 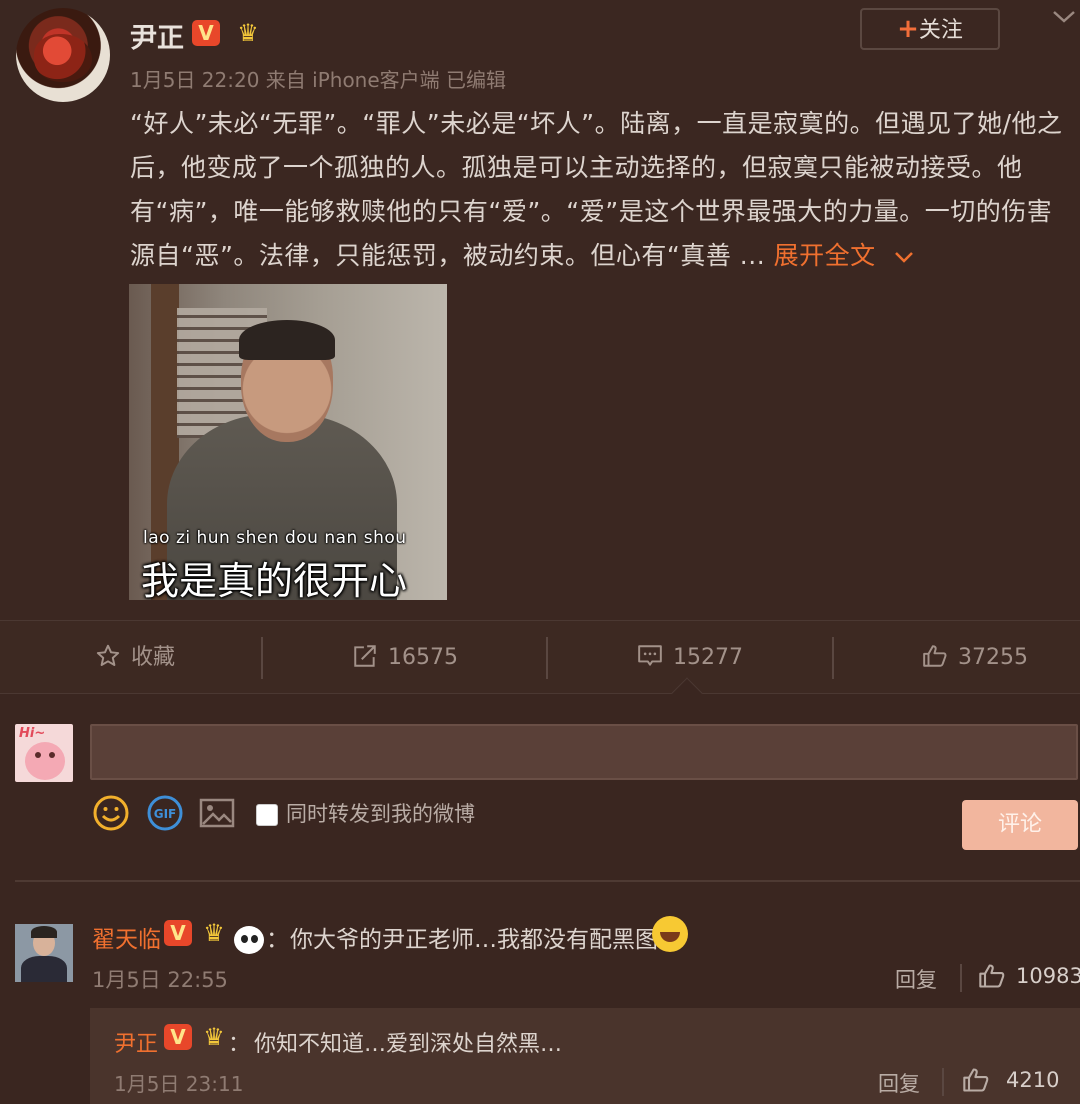 I want to click on comment-like-button, so click(x=992, y=978).